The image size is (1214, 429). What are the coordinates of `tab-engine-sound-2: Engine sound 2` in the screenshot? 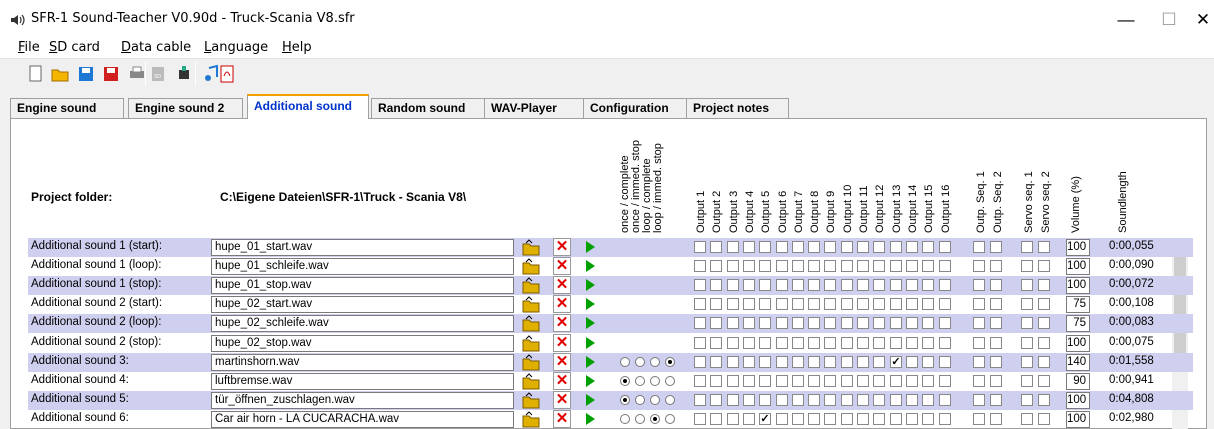 It's located at (185, 108).